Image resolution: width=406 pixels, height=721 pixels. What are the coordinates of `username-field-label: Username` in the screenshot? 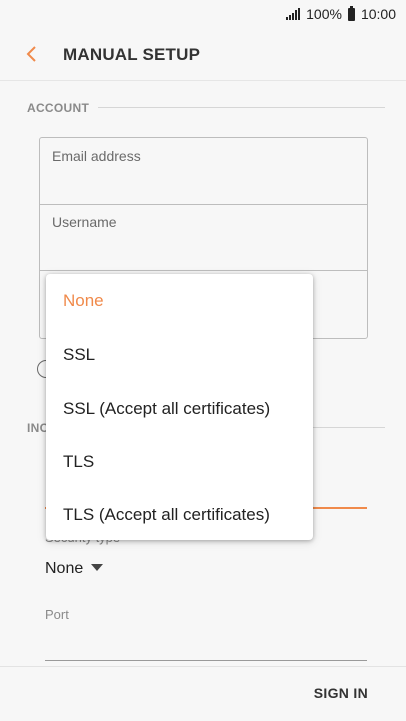 It's located at (84, 222).